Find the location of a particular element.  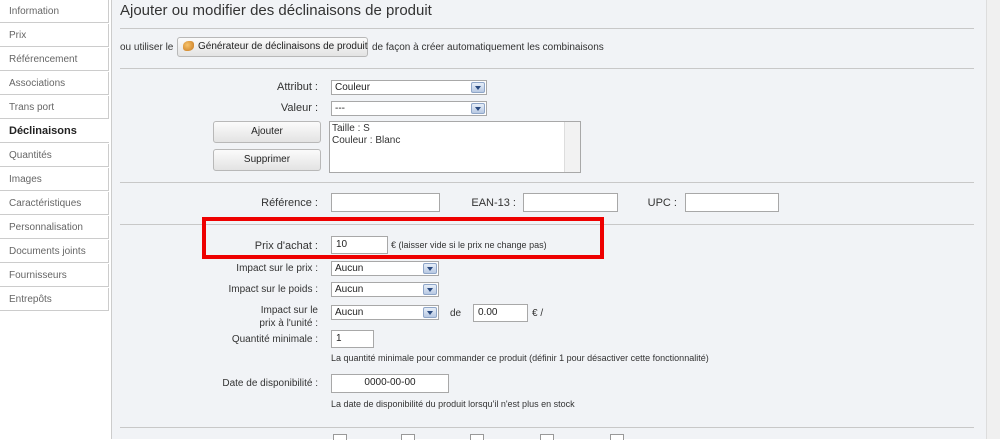

value-select-value: --- is located at coordinates (340, 108).